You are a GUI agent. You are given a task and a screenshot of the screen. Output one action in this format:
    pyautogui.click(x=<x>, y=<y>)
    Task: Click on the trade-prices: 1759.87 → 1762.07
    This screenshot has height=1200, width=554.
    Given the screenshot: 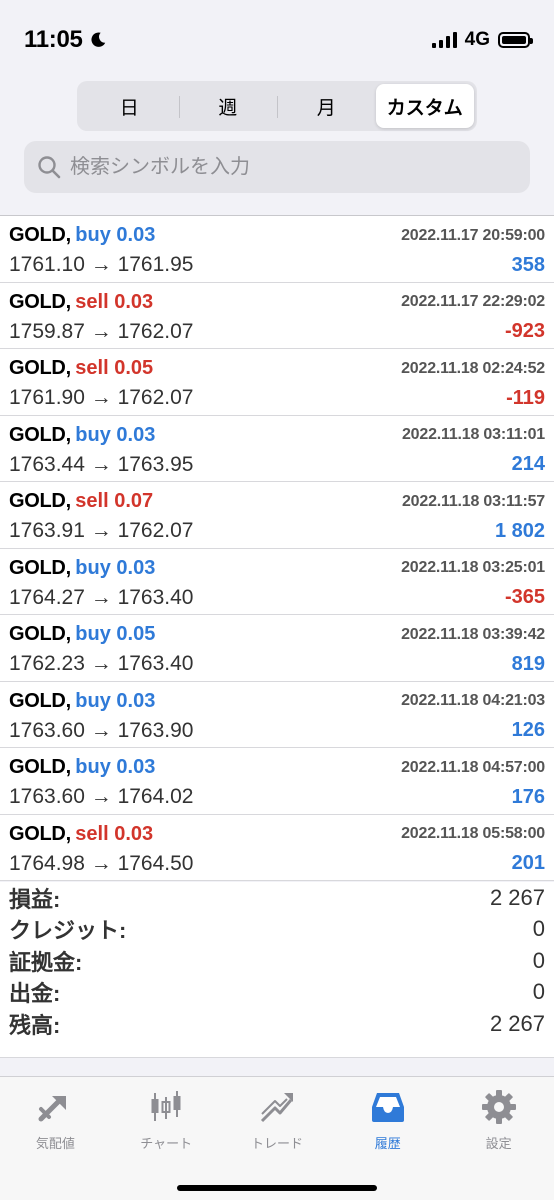 What is the action you would take?
    pyautogui.click(x=101, y=331)
    